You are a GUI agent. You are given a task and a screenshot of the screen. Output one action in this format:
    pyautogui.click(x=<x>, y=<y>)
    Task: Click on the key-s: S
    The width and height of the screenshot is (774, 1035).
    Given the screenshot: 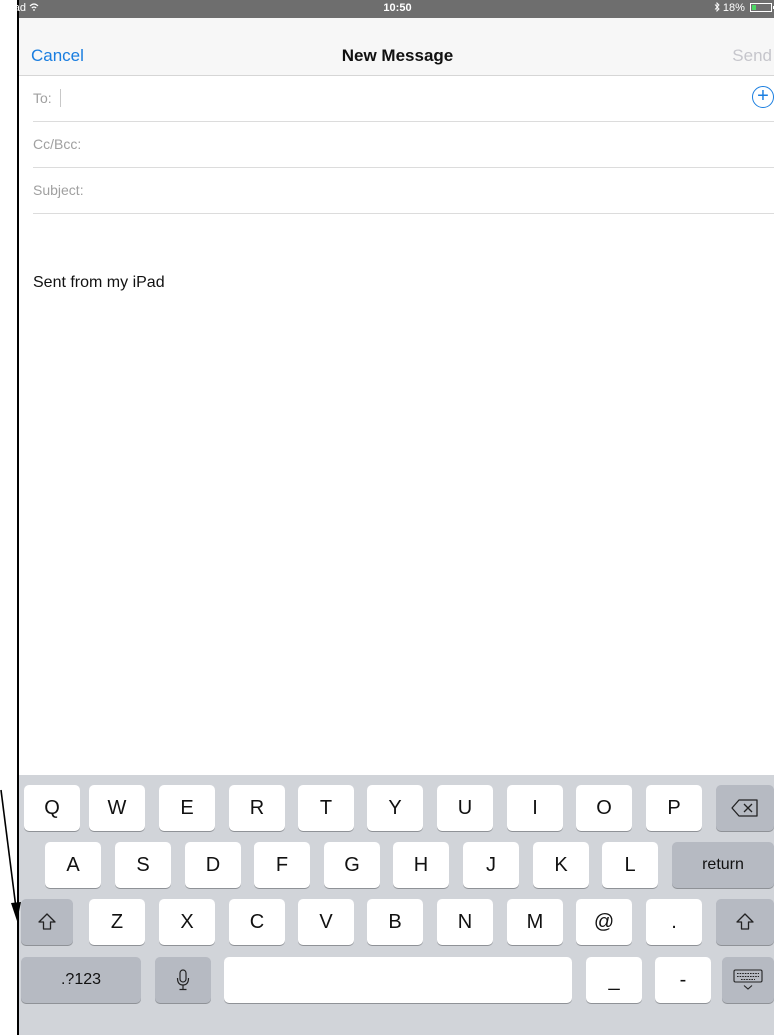 What is the action you would take?
    pyautogui.click(x=143, y=865)
    